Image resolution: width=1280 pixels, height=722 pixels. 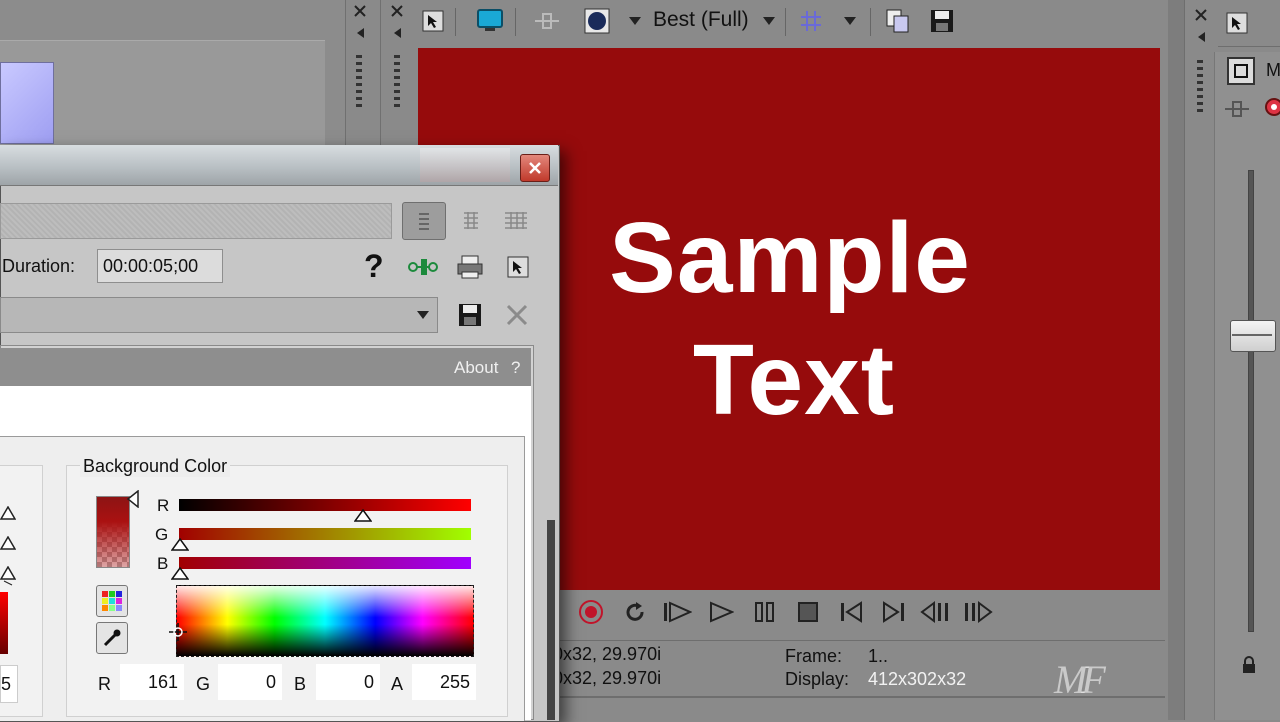 I want to click on preview-info: 0x32, 29.970i, so click(x=607, y=678).